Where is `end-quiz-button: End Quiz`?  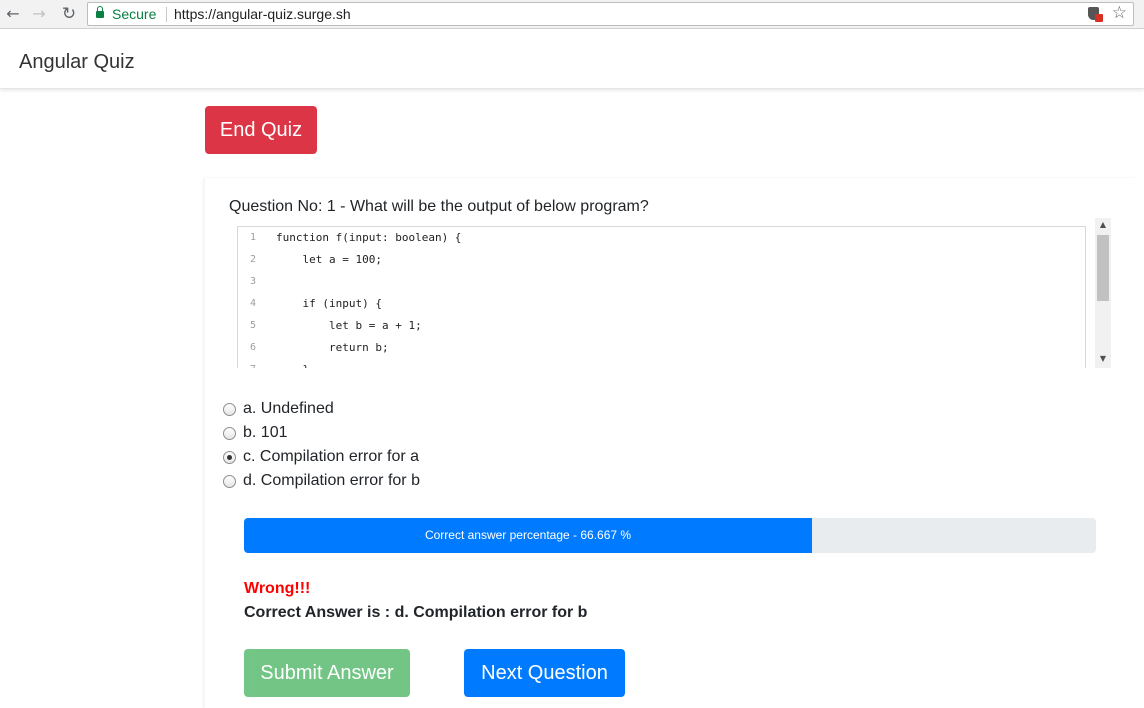
end-quiz-button: End Quiz is located at coordinates (261, 130).